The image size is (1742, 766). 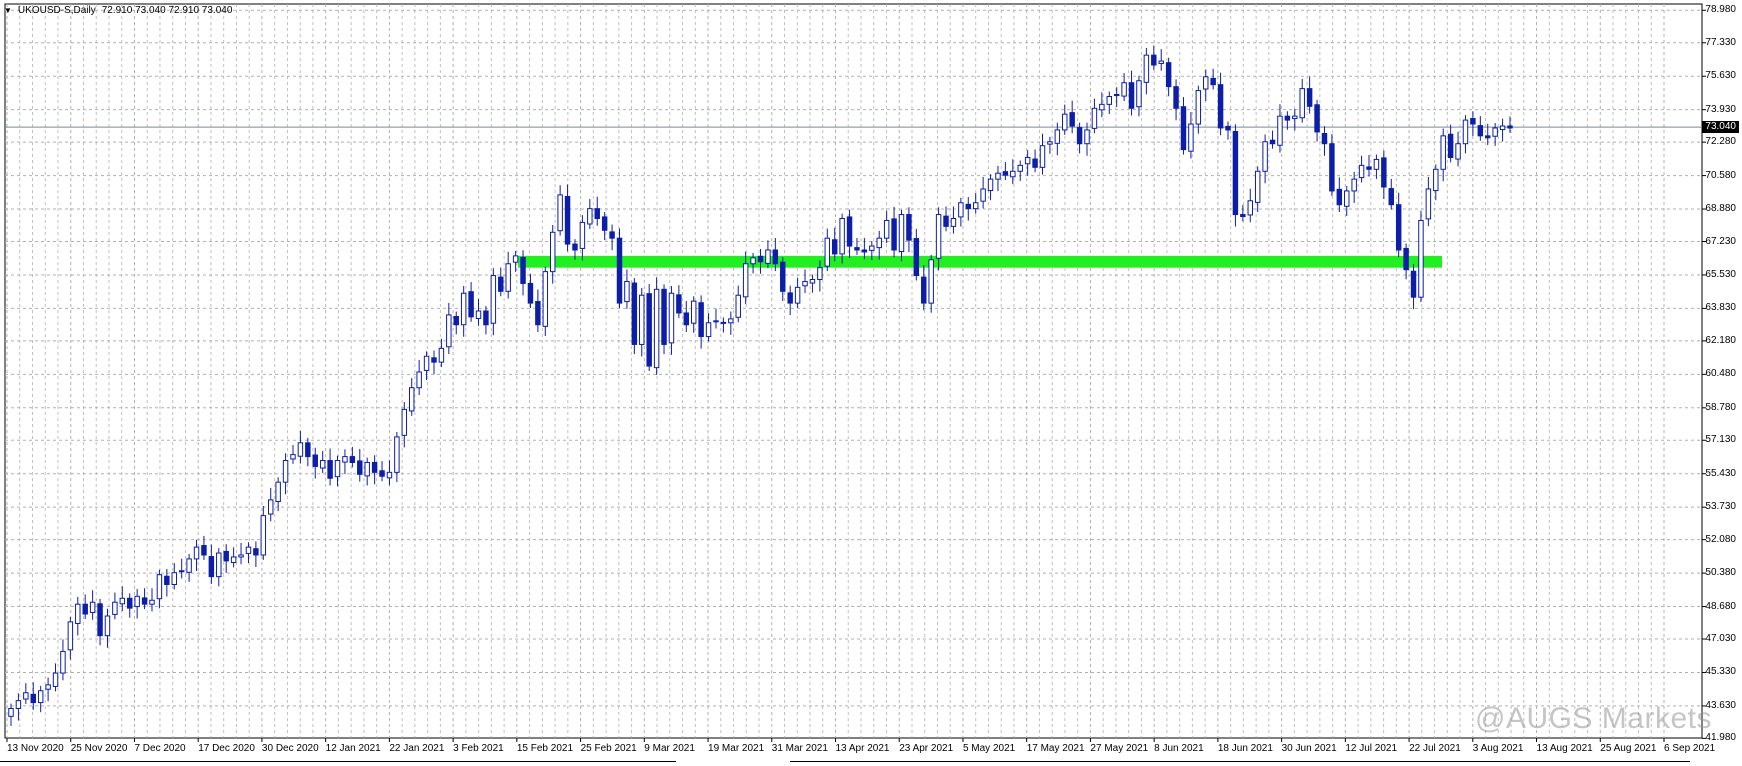 I want to click on price-tick-label: 78.980, so click(x=1720, y=10).